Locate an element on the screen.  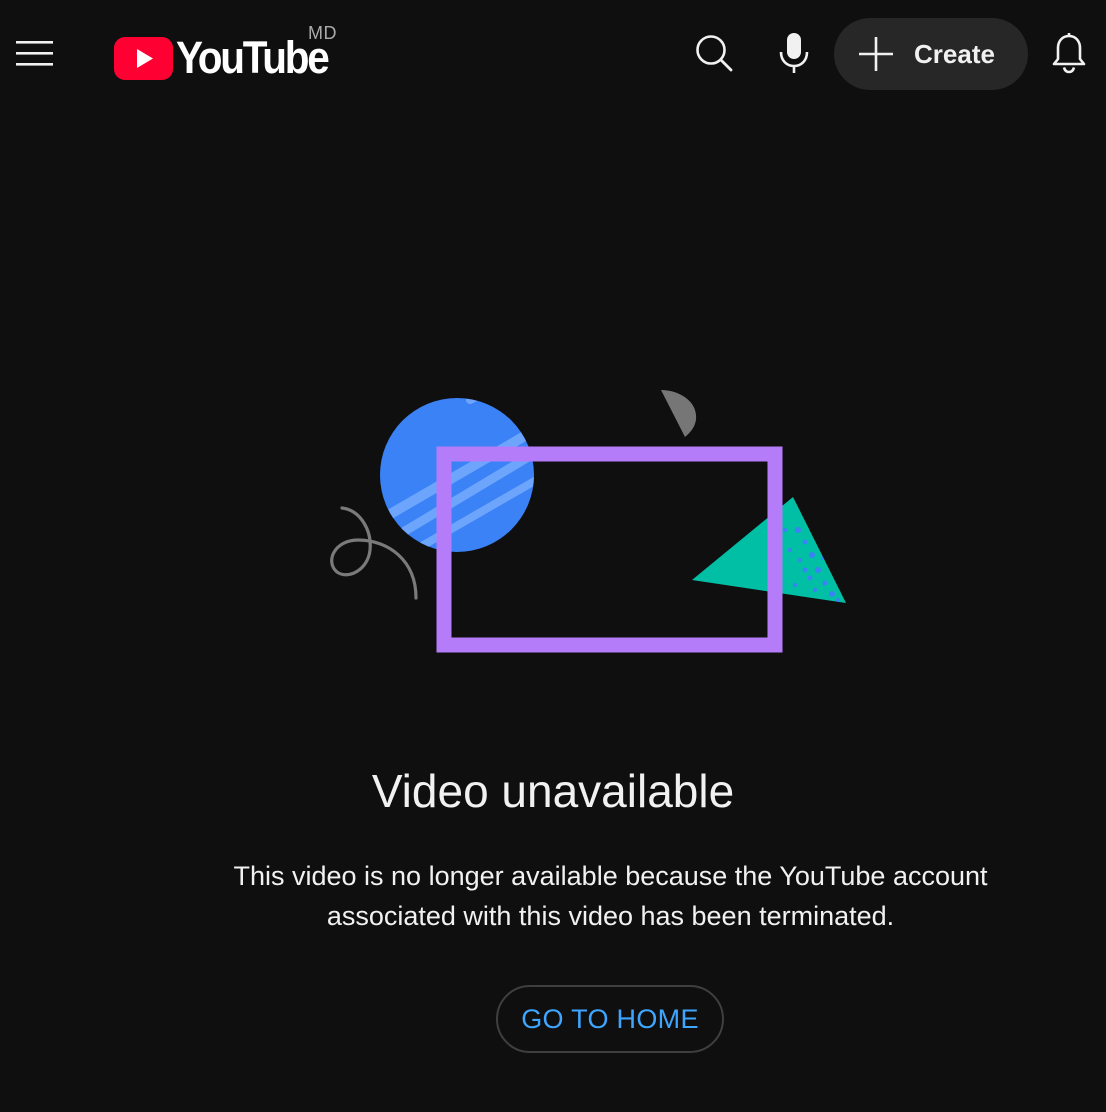
microphone-icon is located at coordinates (794, 53).